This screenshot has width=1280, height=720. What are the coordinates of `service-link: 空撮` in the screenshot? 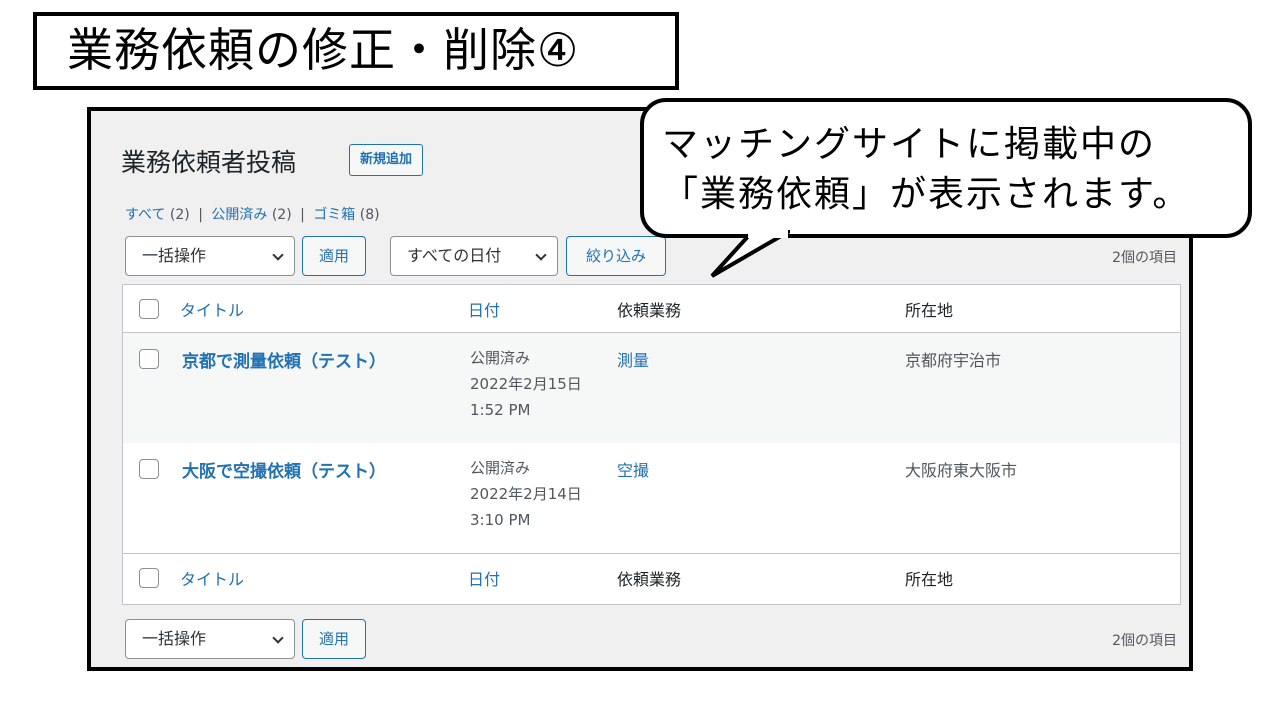 It's located at (633, 469).